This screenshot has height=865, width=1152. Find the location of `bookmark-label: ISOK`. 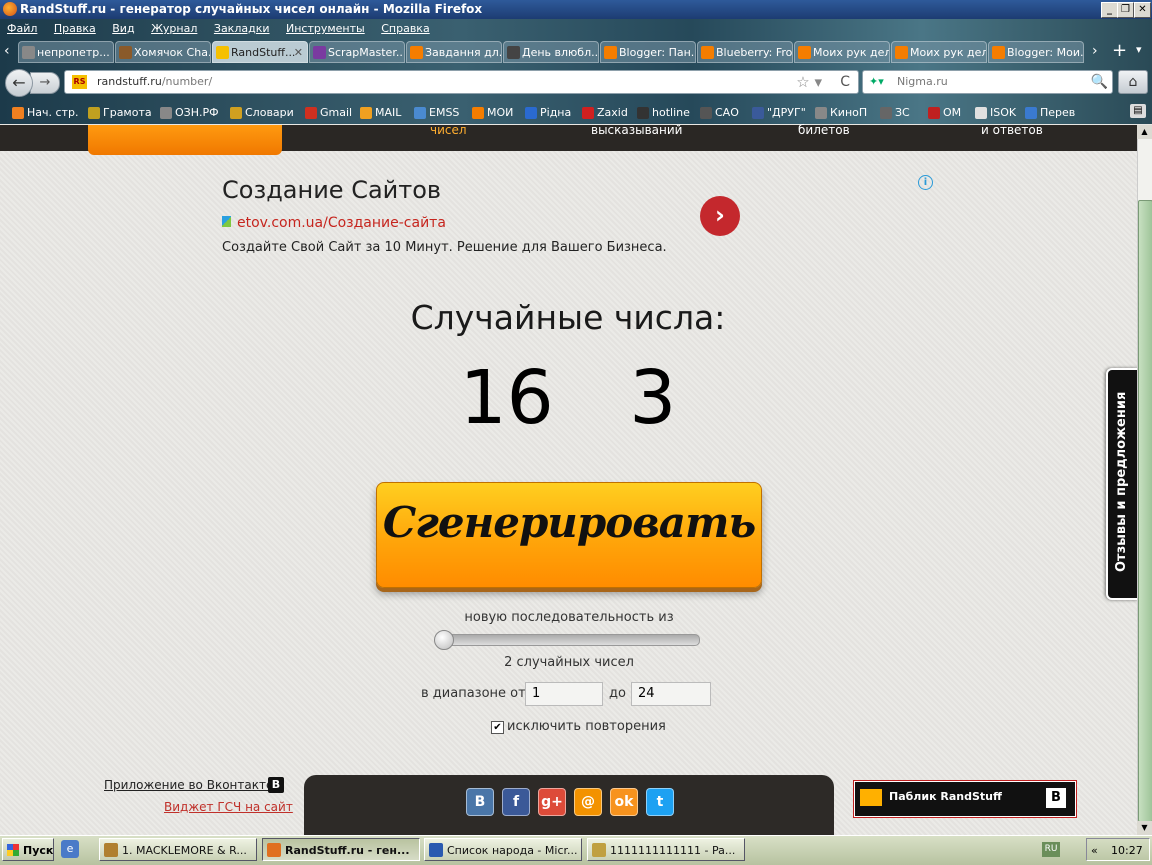

bookmark-label: ISOK is located at coordinates (1003, 112).